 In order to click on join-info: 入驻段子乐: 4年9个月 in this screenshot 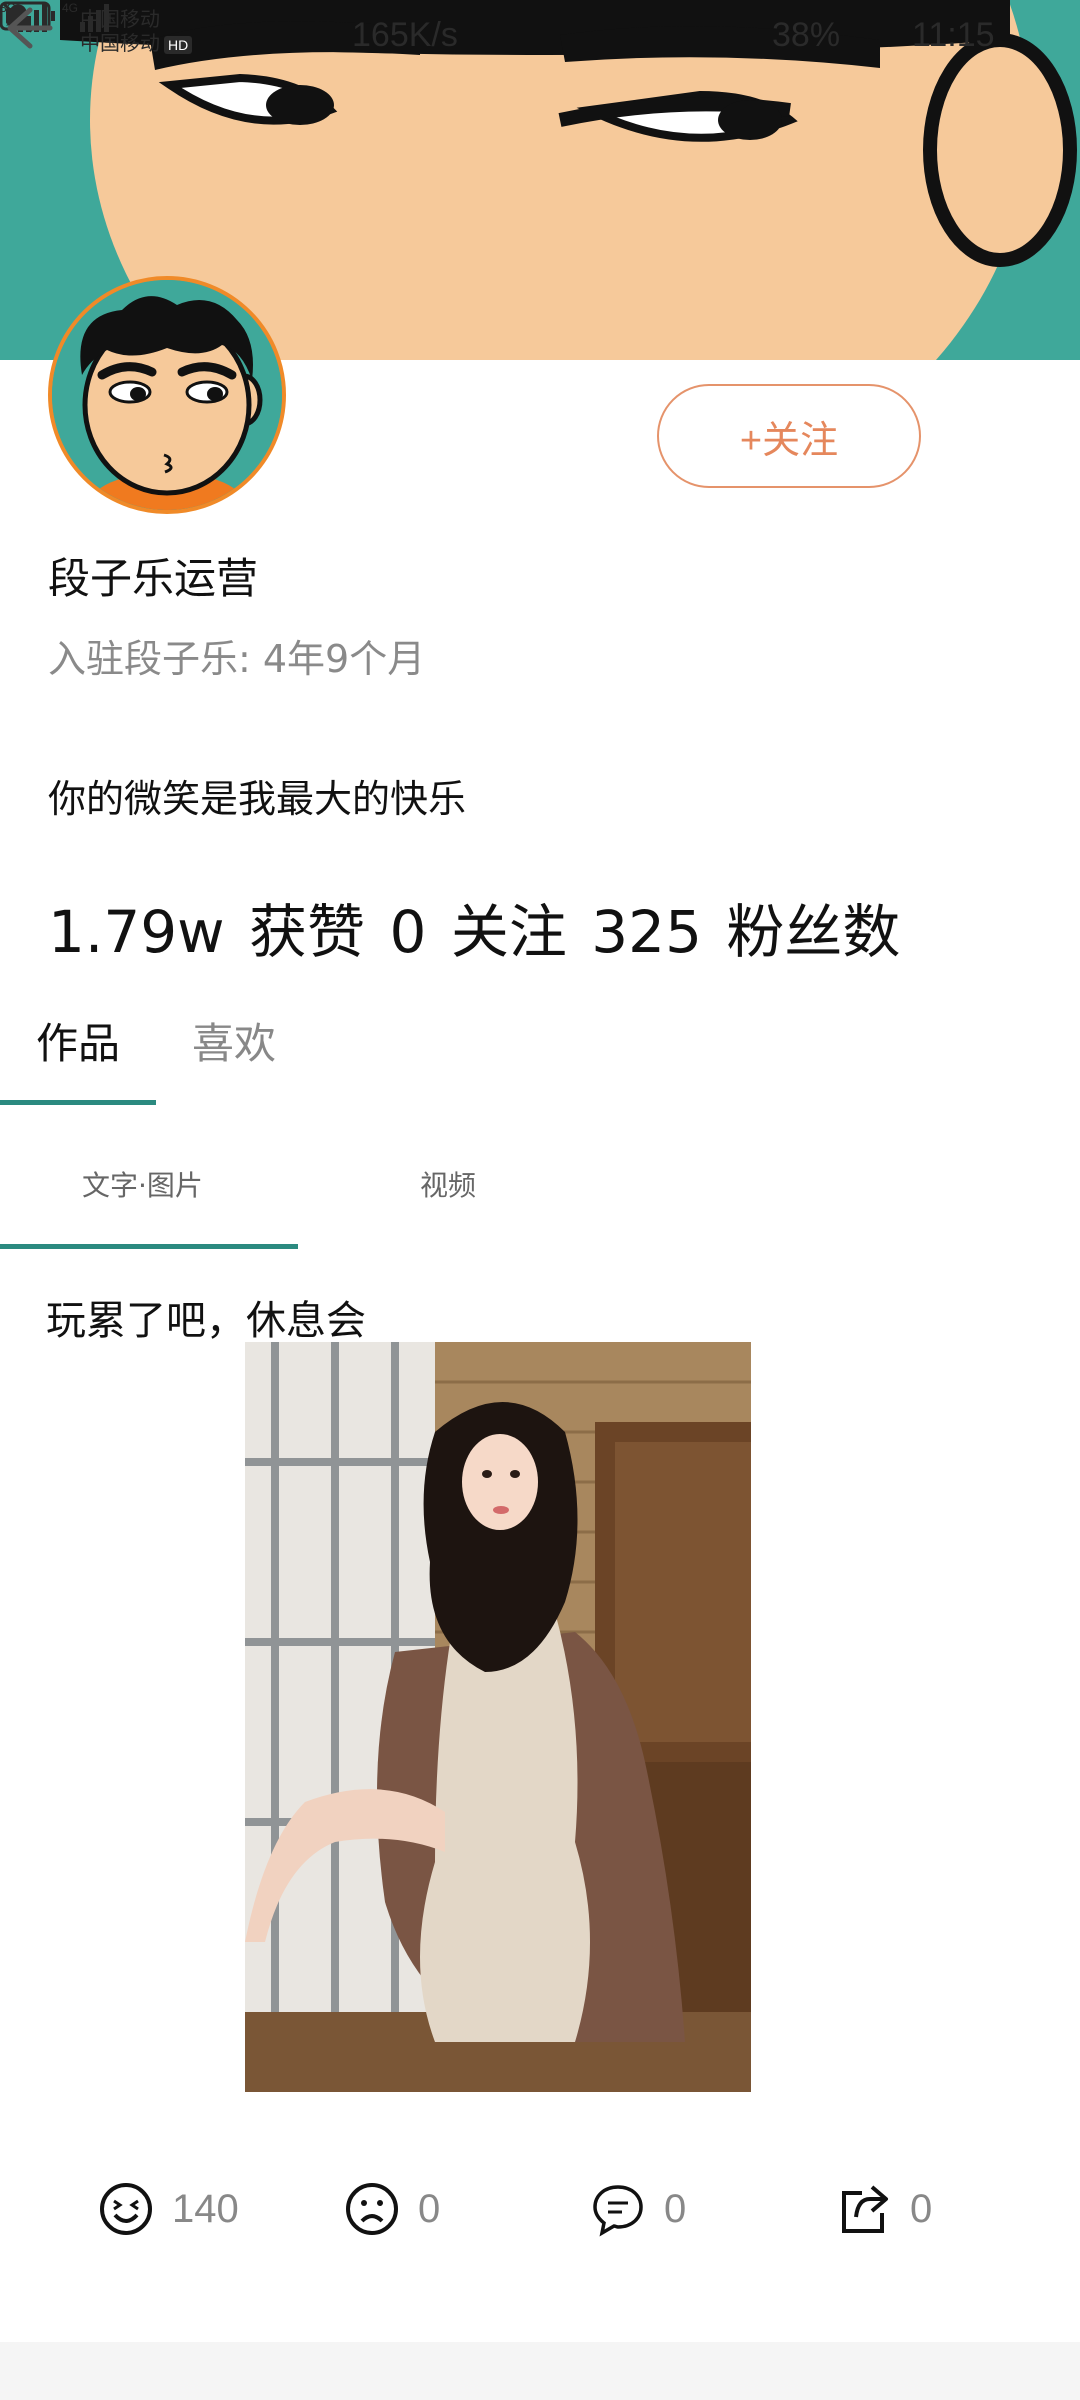, I will do `click(237, 659)`.